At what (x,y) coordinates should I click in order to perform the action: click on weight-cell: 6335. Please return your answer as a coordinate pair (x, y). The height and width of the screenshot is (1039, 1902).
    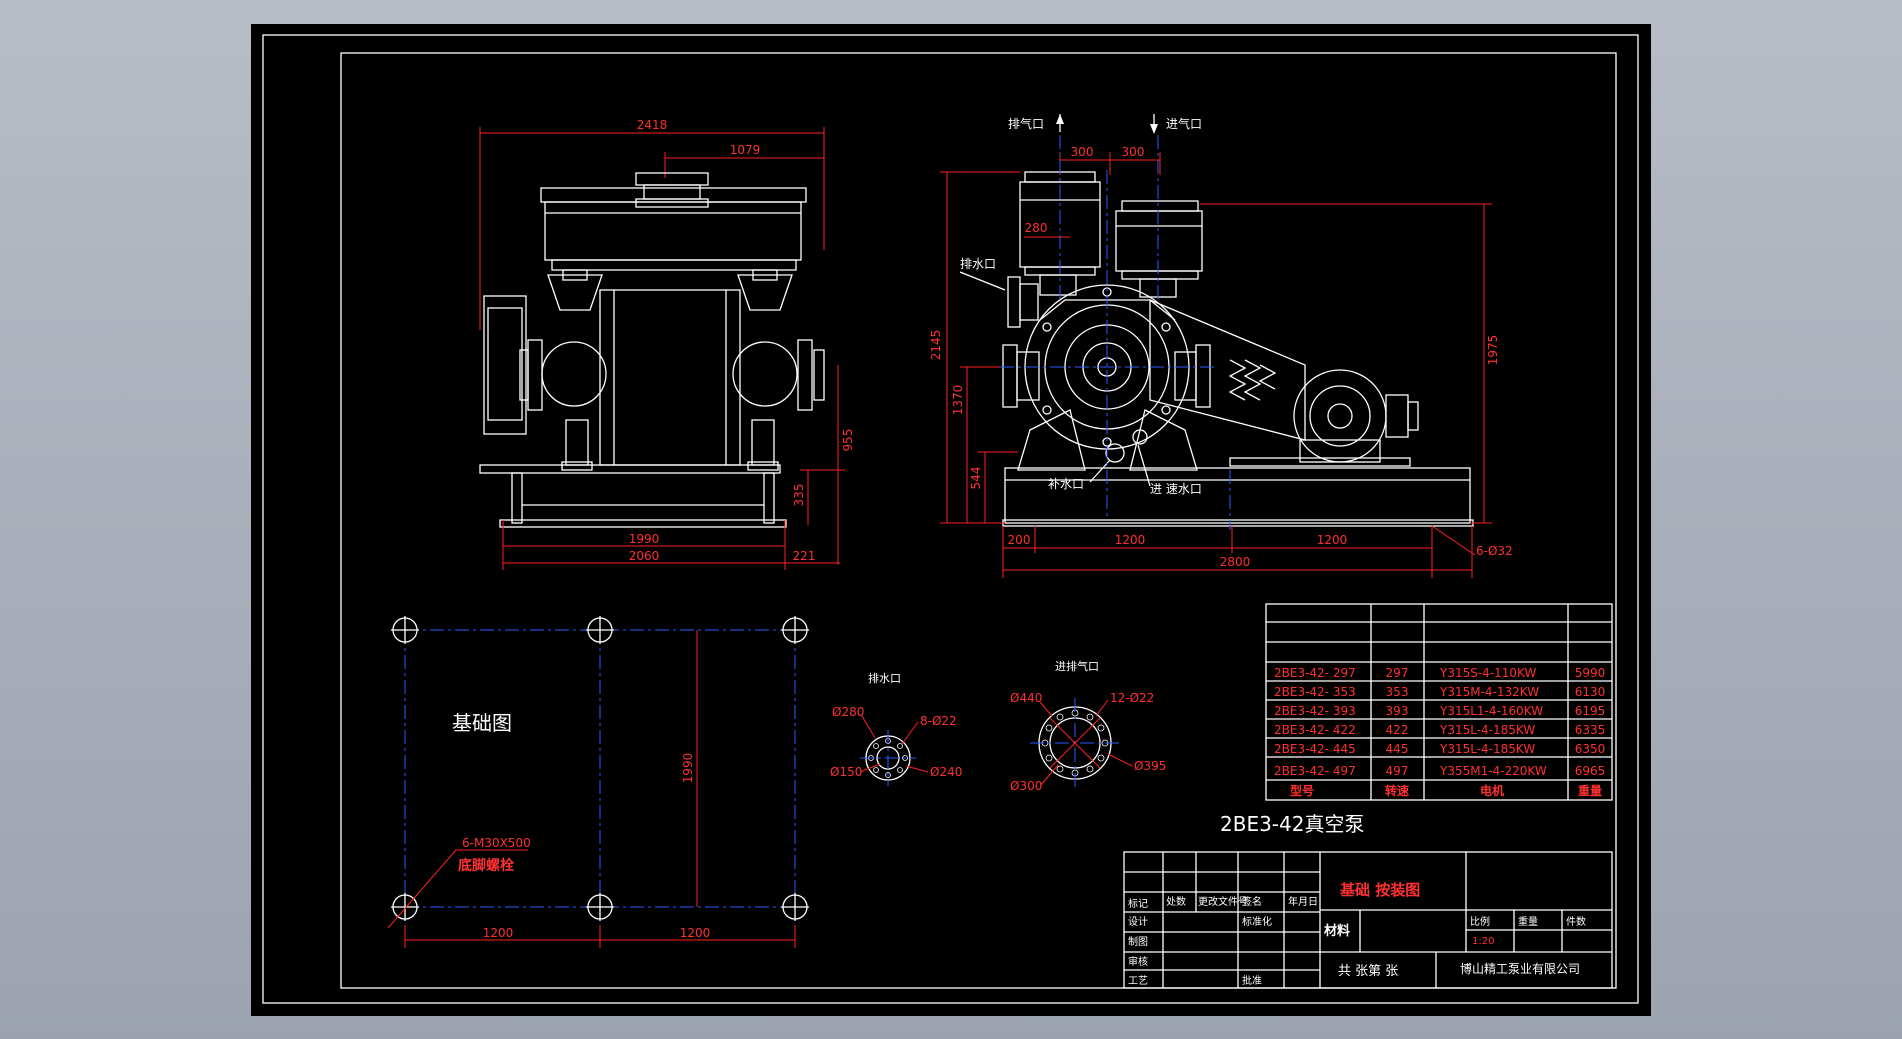
    Looking at the image, I should click on (1590, 730).